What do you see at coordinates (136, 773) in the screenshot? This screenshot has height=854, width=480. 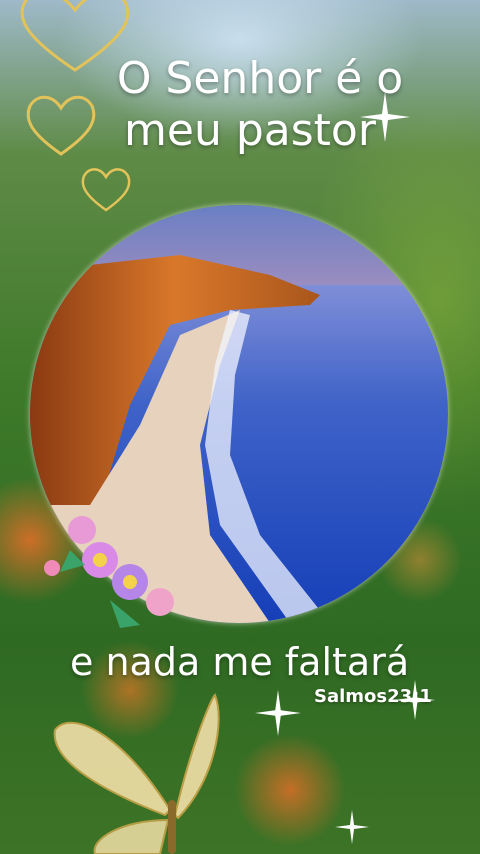 I see `butterfly-icon` at bounding box center [136, 773].